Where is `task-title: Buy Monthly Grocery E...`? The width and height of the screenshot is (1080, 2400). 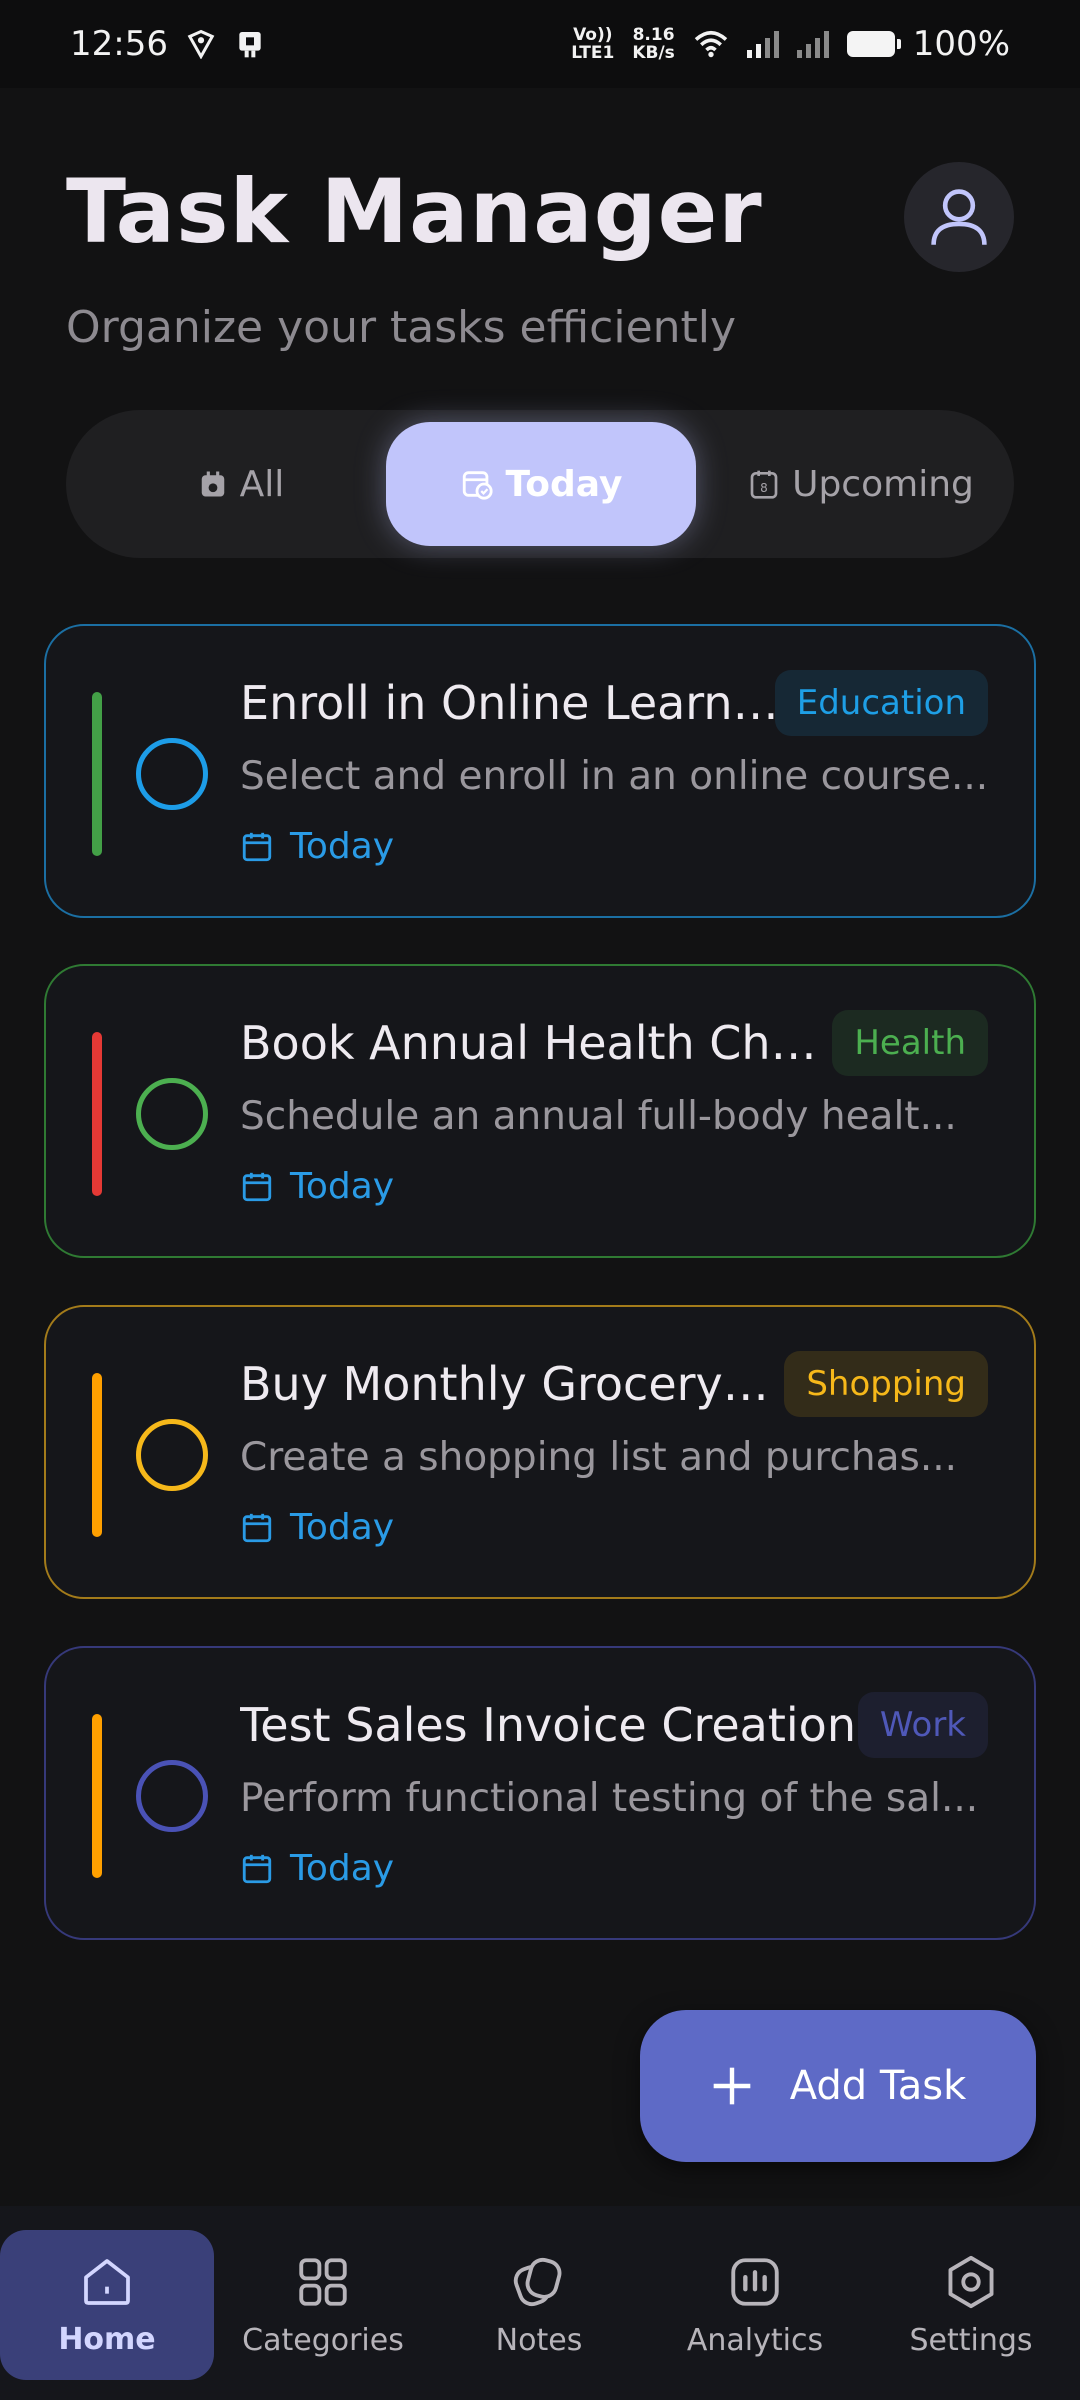 task-title: Buy Monthly Grocery E... is located at coordinates (510, 1384).